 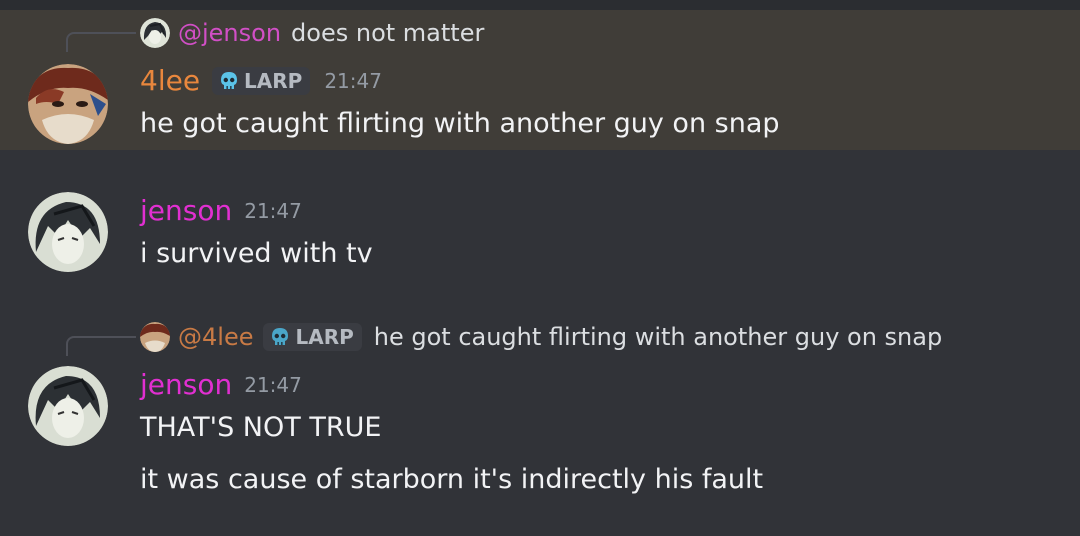 I want to click on reply-avatar-4lee, so click(x=155, y=337).